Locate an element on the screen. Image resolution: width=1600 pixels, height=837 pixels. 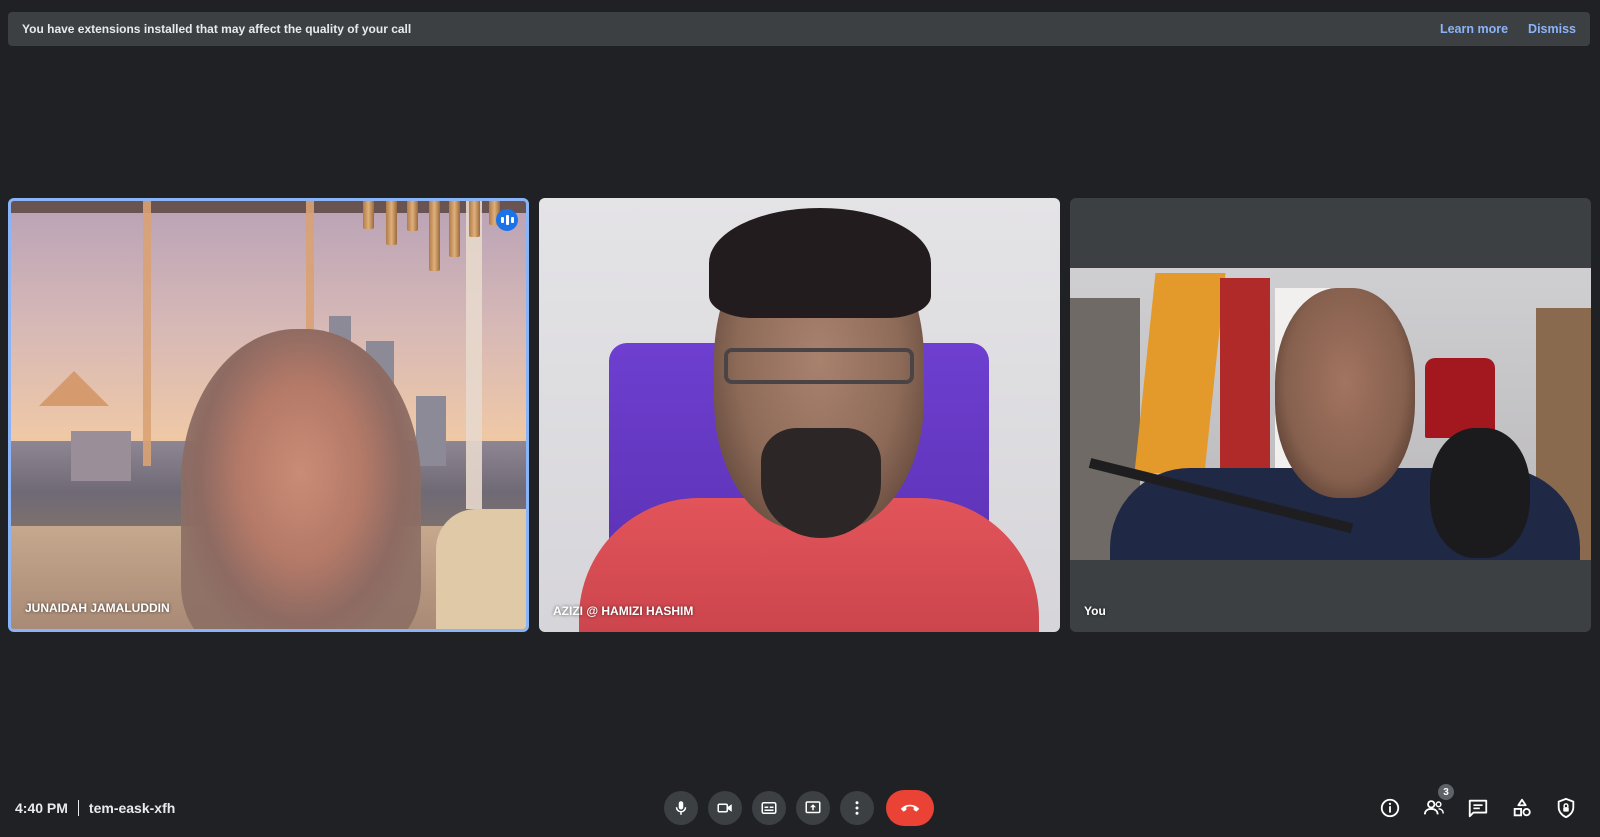
captions-button is located at coordinates (769, 808).